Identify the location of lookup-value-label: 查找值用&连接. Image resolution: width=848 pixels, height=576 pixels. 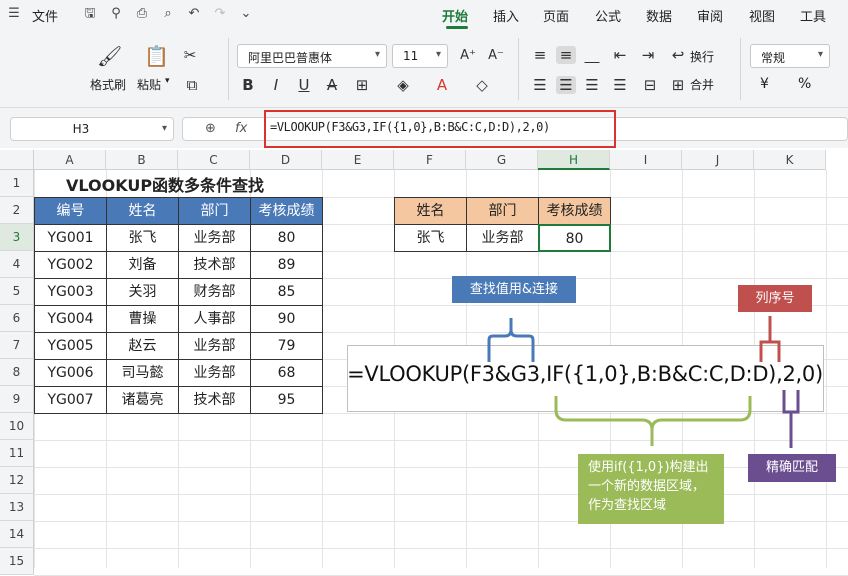
(514, 289).